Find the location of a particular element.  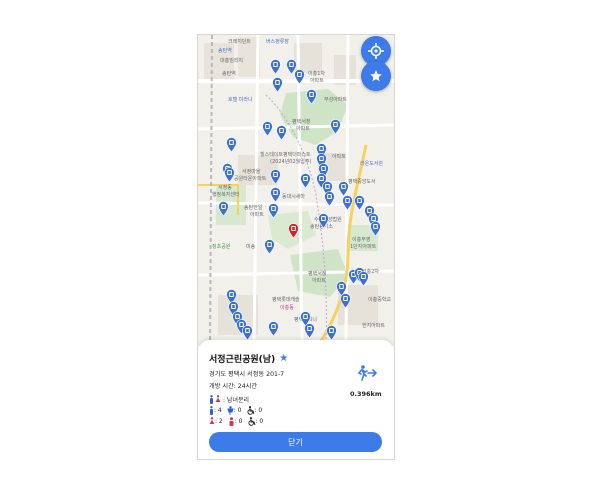

female-facilities-row: : 2 : 0 : 0 is located at coordinates (237, 421).